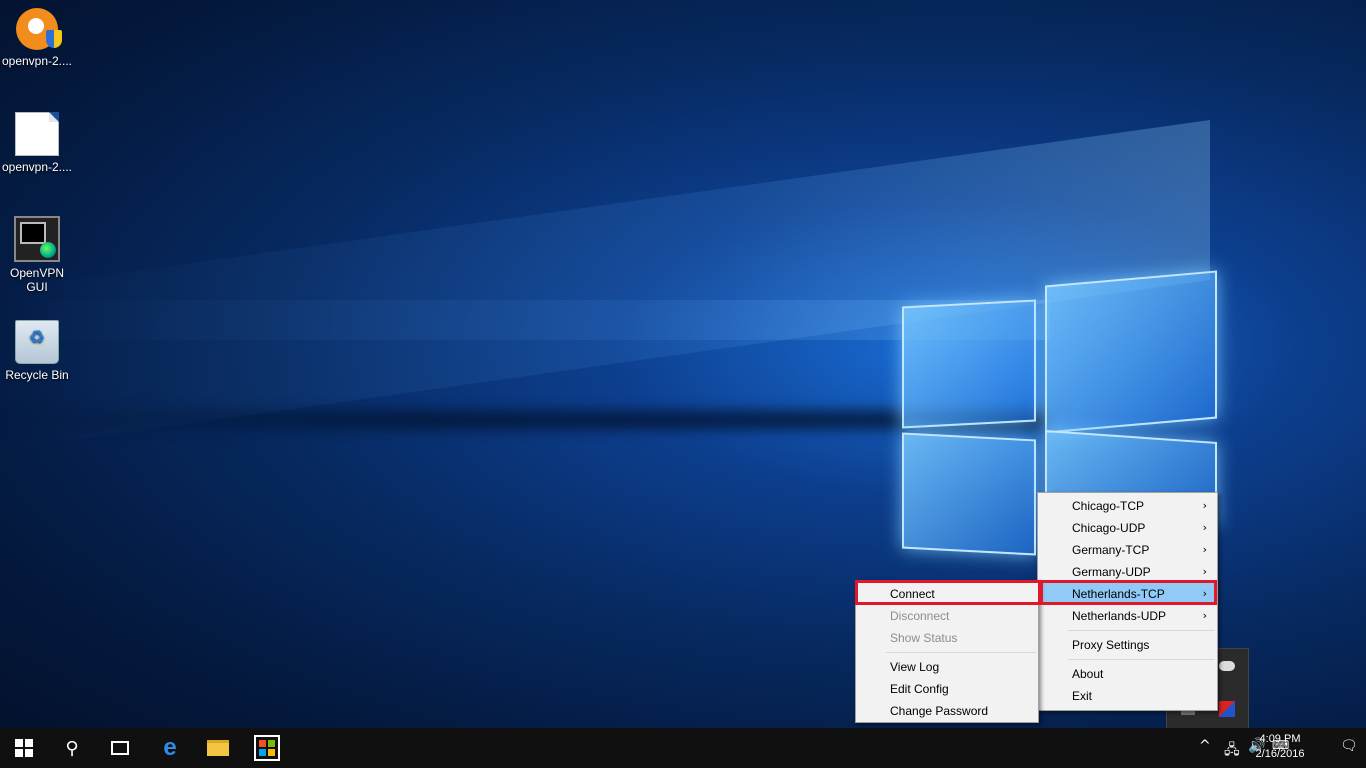  I want to click on recycle-bin-icon, so click(37, 342).